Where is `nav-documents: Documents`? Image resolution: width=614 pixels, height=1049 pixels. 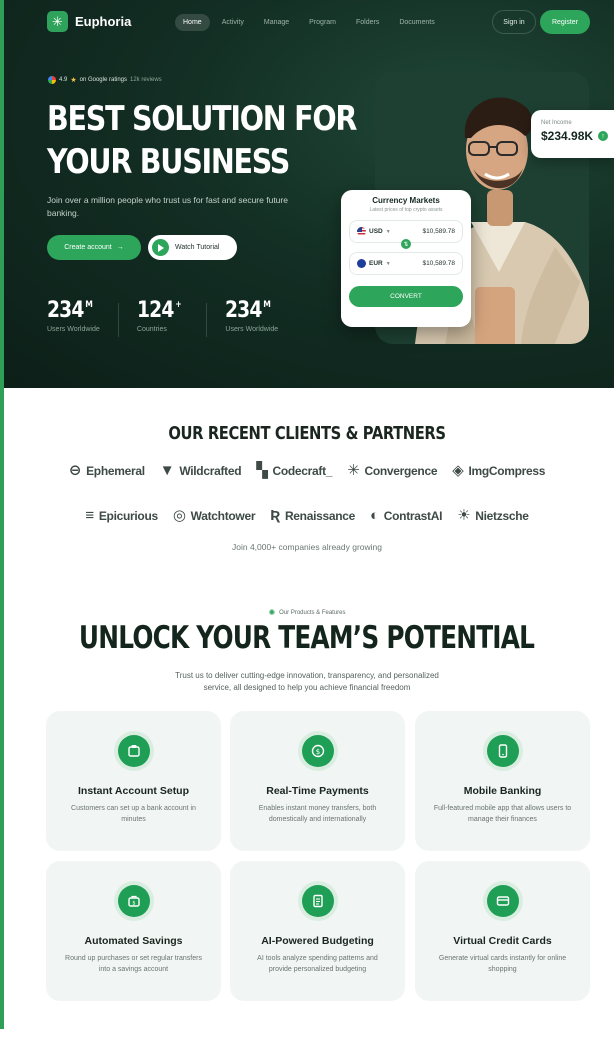 nav-documents: Documents is located at coordinates (416, 22).